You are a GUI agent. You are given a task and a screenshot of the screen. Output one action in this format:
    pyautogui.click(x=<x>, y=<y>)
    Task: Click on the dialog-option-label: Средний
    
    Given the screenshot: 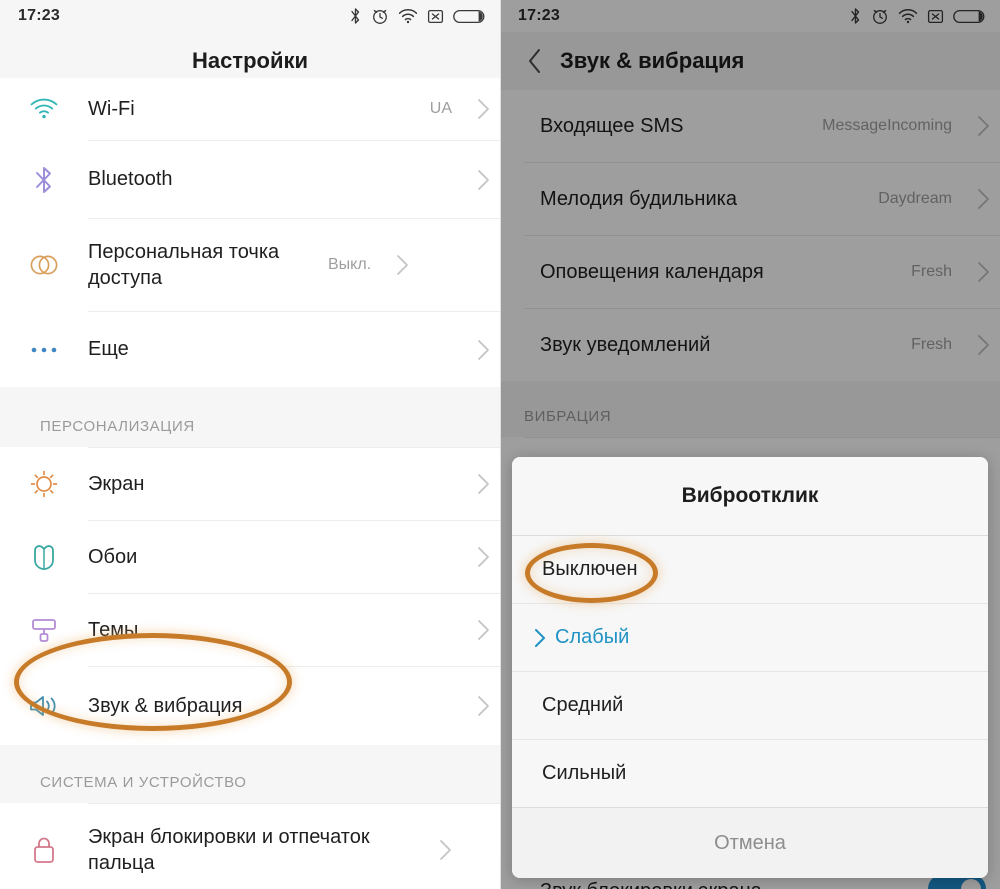 What is the action you would take?
    pyautogui.click(x=583, y=705)
    